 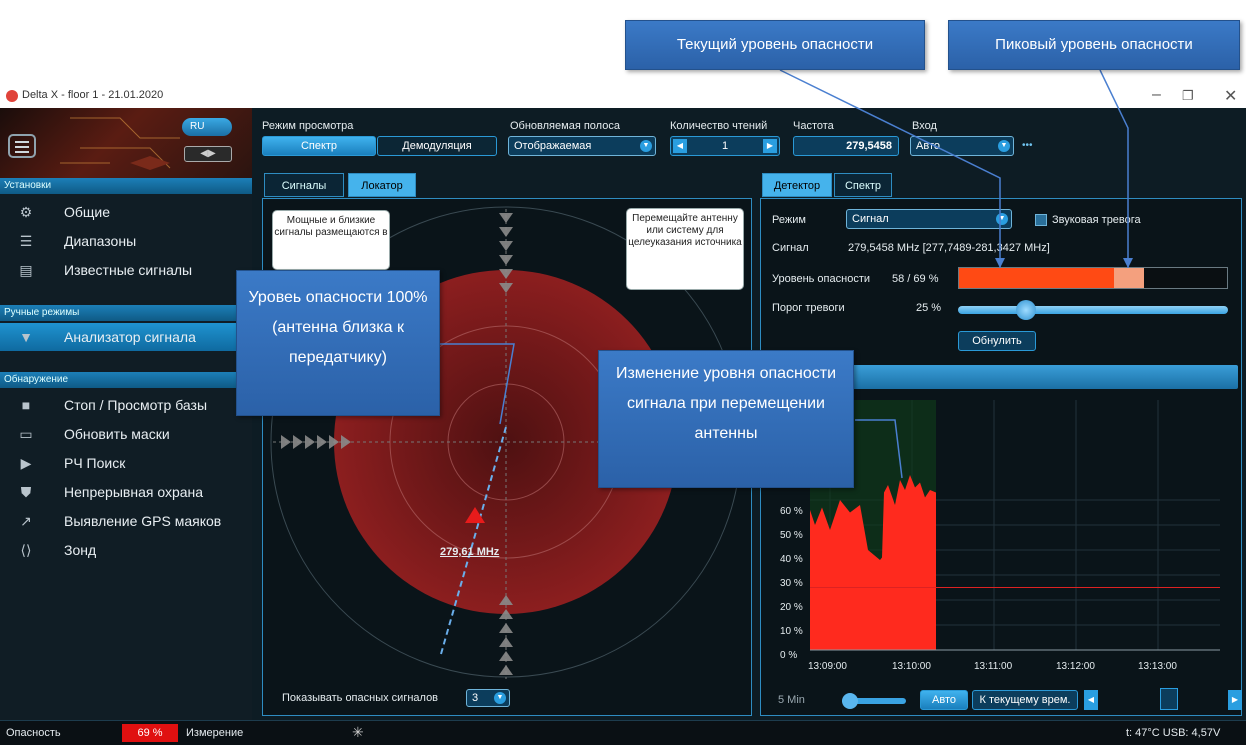 I want to click on view-demod-button: Демодуляция, so click(x=437, y=146).